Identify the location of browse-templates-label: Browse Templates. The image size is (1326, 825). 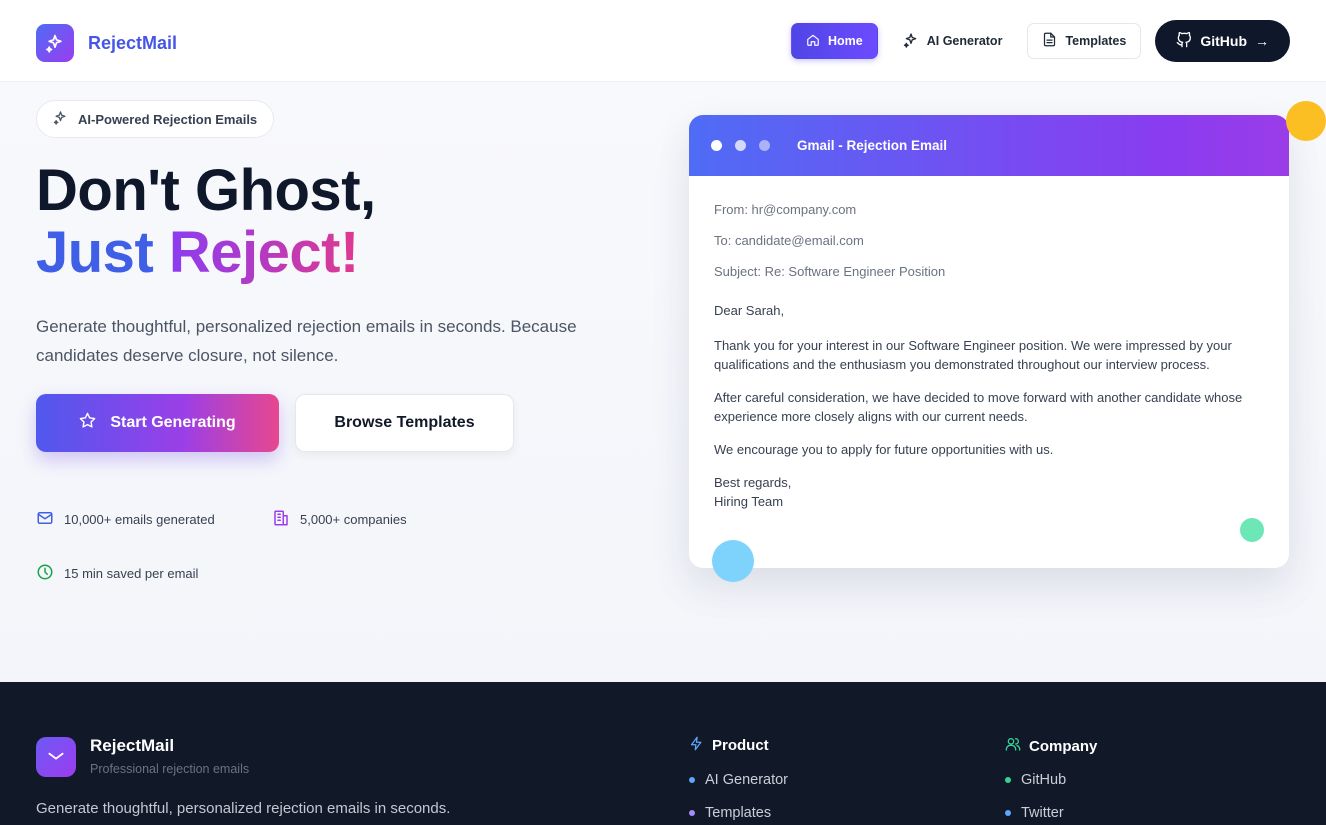
(404, 422).